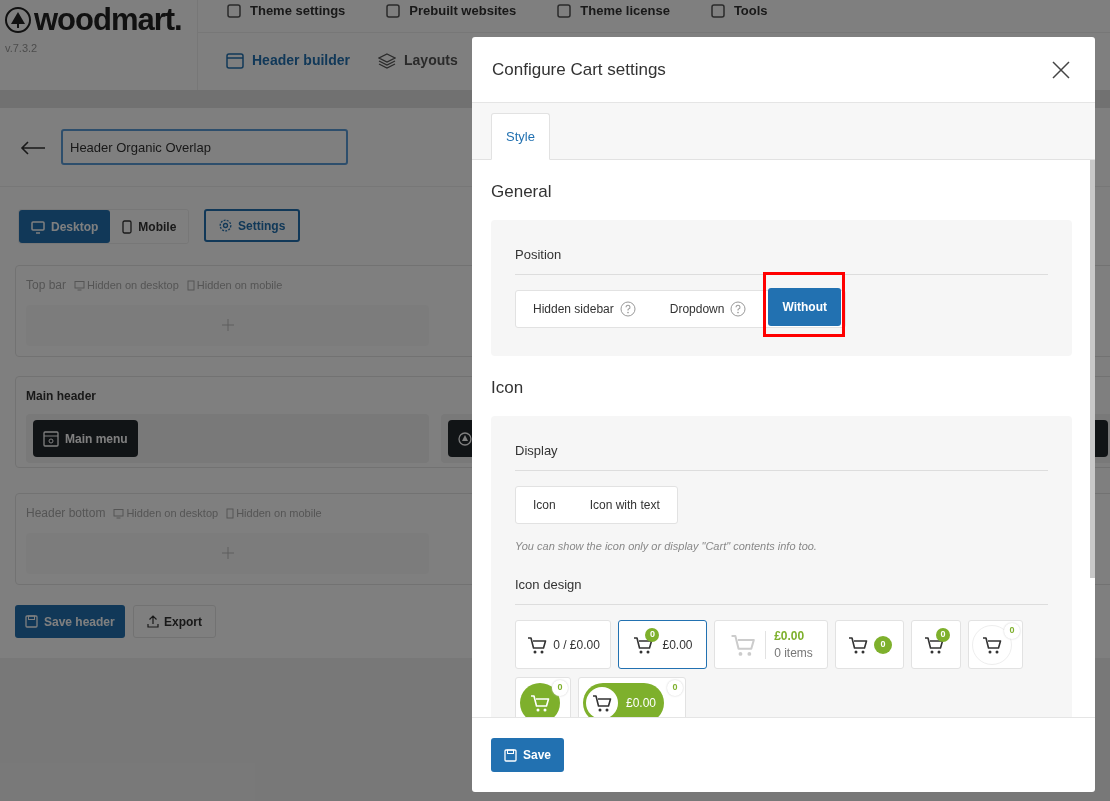 Image resolution: width=1110 pixels, height=801 pixels. Describe the element at coordinates (771, 644) in the screenshot. I see `design-option: £0.00 0 items` at that location.